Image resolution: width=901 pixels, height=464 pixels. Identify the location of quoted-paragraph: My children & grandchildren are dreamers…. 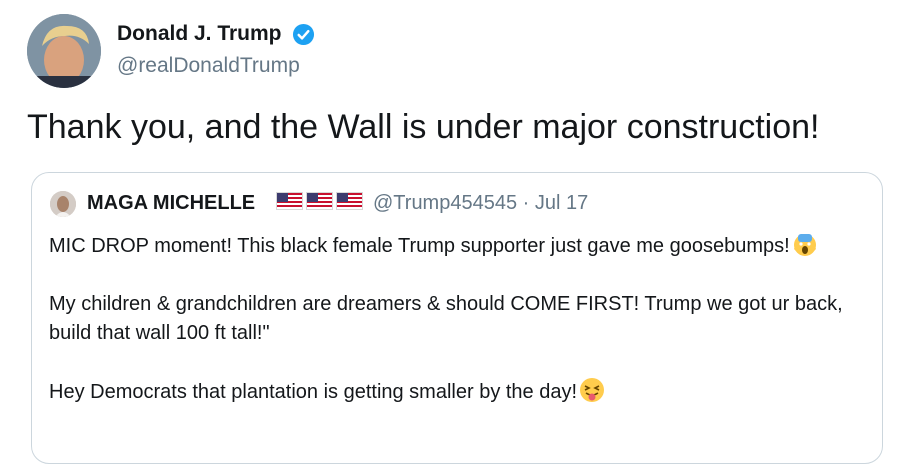
(446, 318).